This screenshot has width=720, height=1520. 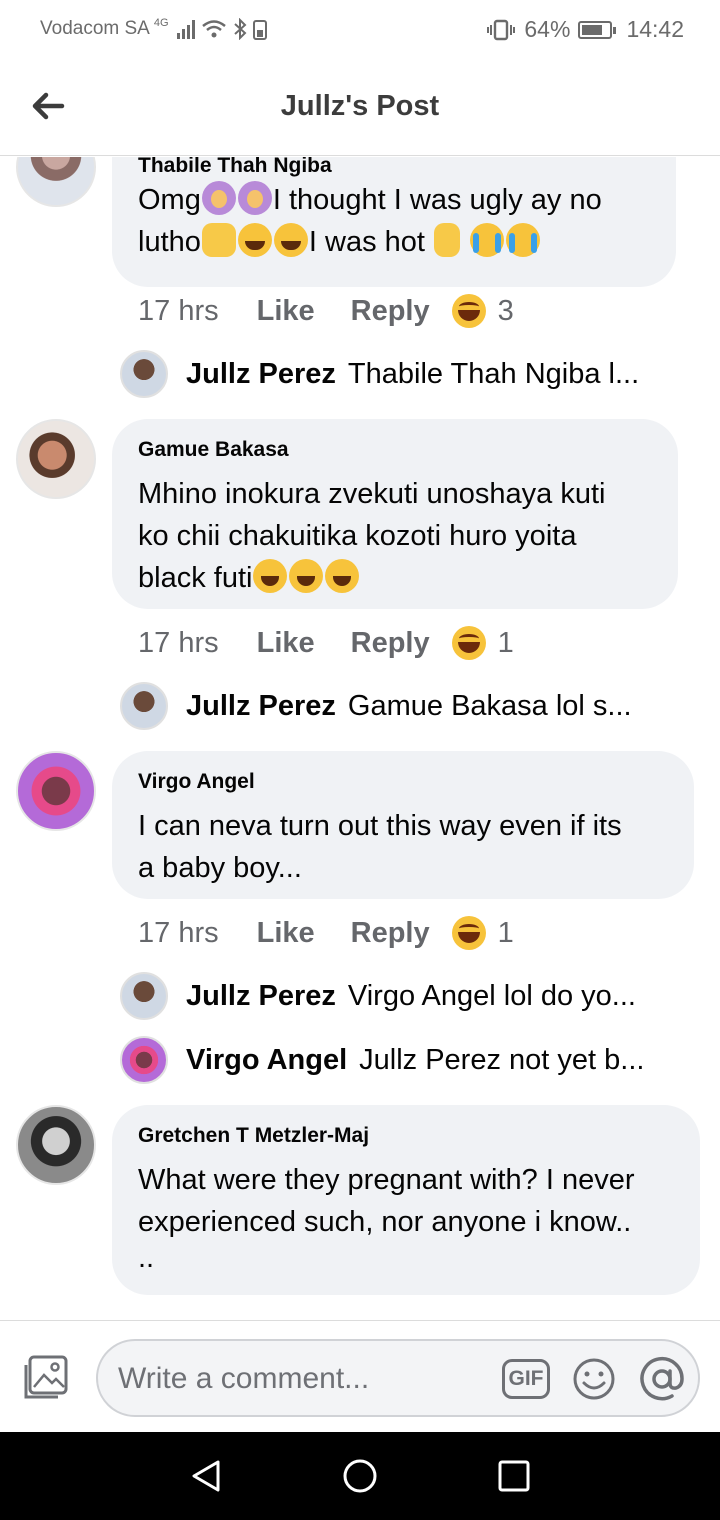 I want to click on nav-home-icon, so click(x=360, y=1476).